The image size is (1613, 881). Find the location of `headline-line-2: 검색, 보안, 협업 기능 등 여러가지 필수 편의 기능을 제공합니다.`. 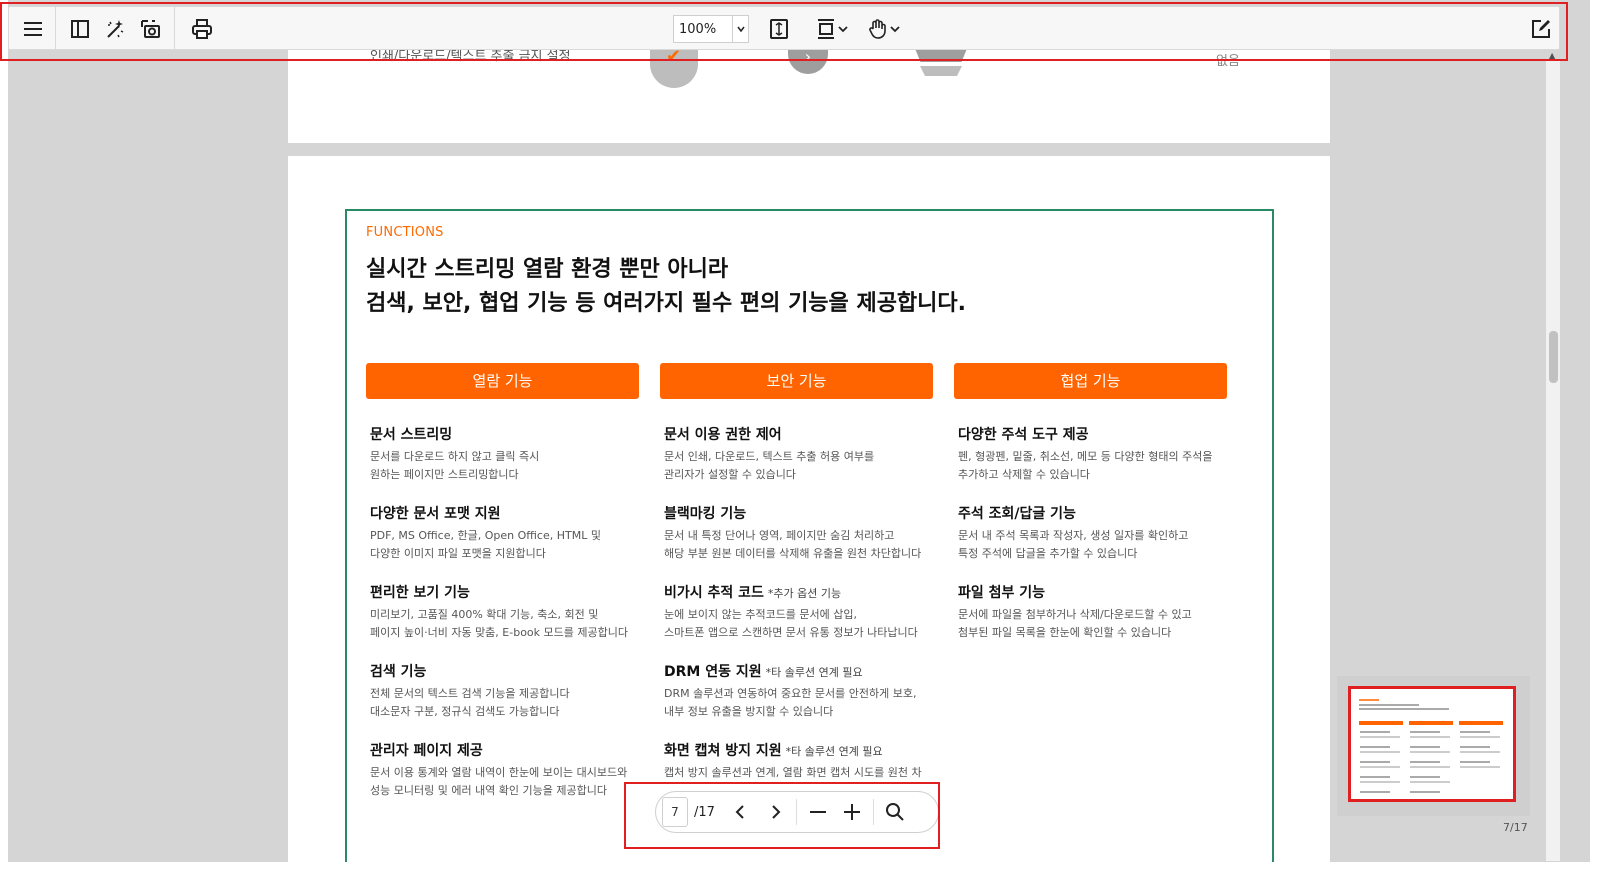

headline-line-2: 검색, 보안, 협업 기능 등 여러가지 필수 편의 기능을 제공합니다. is located at coordinates (666, 303).